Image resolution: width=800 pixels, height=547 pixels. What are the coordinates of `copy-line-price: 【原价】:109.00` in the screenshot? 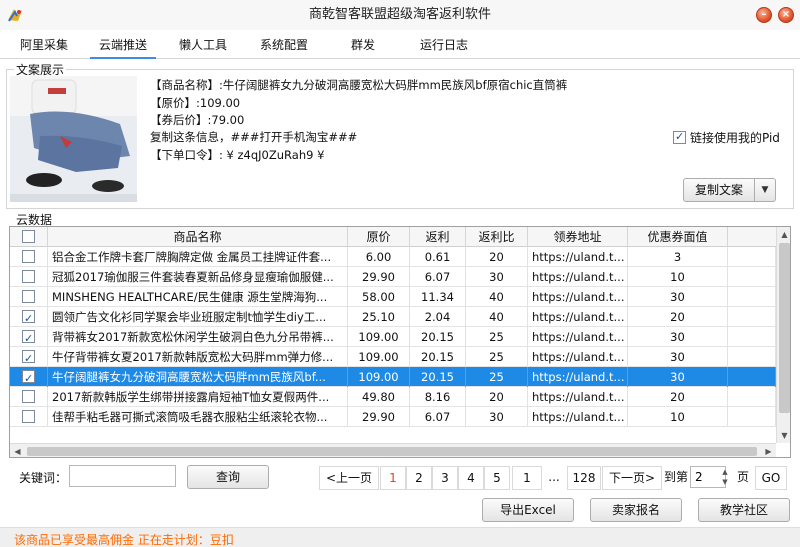 It's located at (195, 103).